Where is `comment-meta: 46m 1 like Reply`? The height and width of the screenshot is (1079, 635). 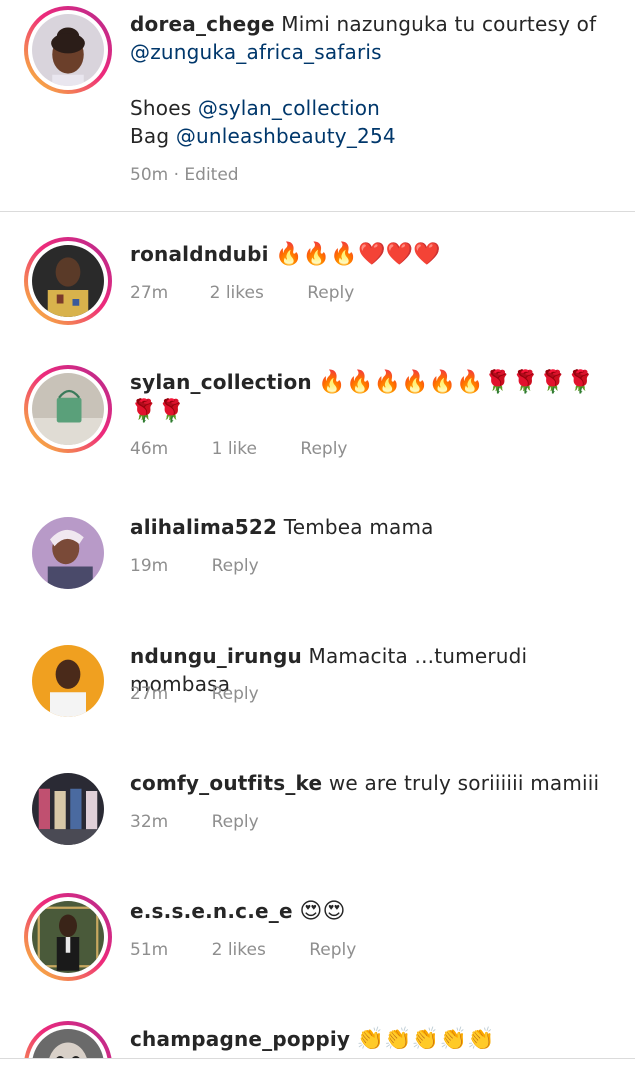
comment-meta: 46m 1 like Reply is located at coordinates (238, 449).